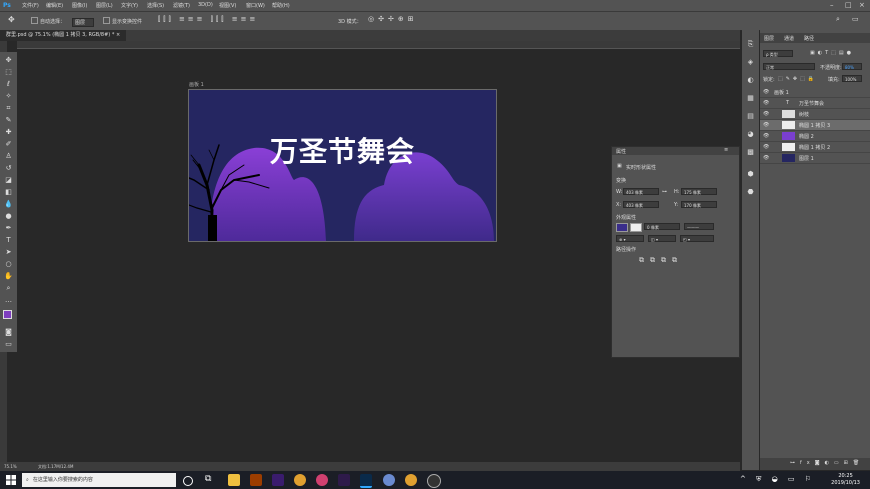 This screenshot has width=870, height=489. What do you see at coordinates (205, 5) in the screenshot?
I see `menu-3d: 3D(D)` at bounding box center [205, 5].